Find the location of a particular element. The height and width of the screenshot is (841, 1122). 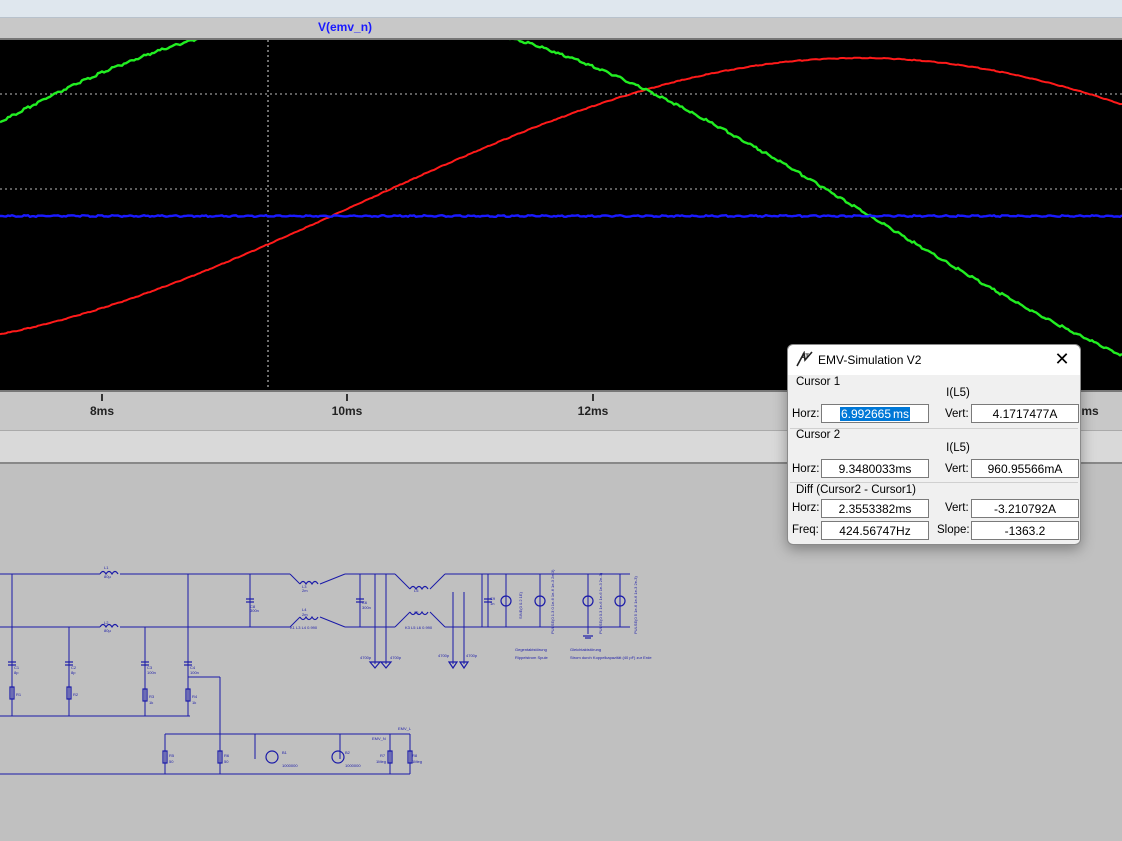

svg-text: R5 is located at coordinates (172, 755).